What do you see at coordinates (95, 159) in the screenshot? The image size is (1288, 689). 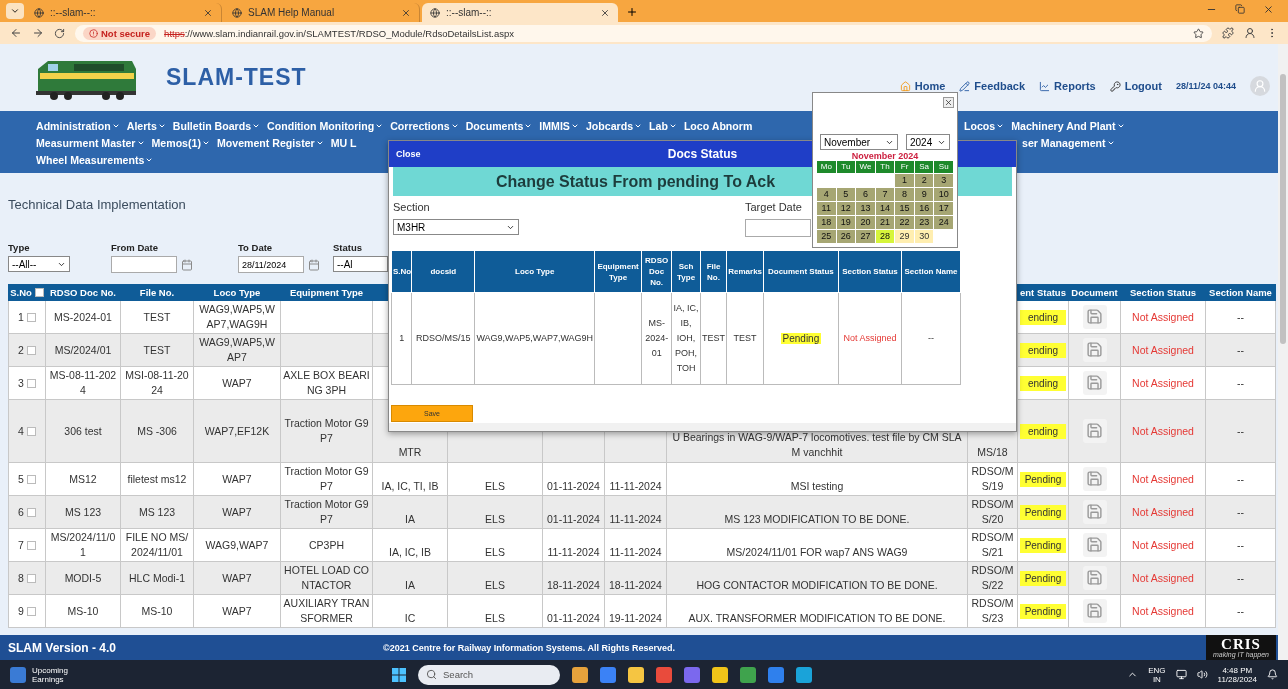 I see `menu-item: Wheel Measurements` at bounding box center [95, 159].